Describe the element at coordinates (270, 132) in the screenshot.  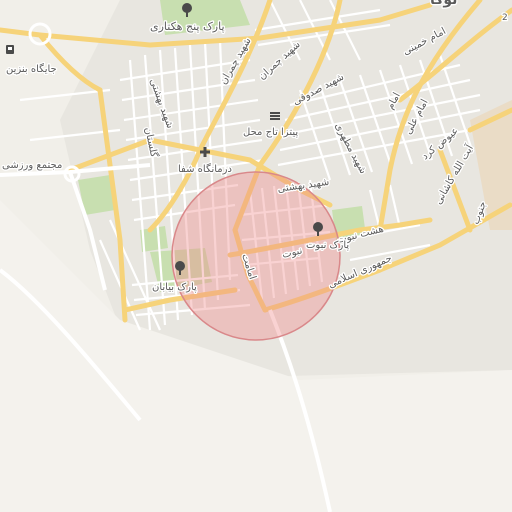
I see `pizza-label: پیتزا تاج محل` at that location.